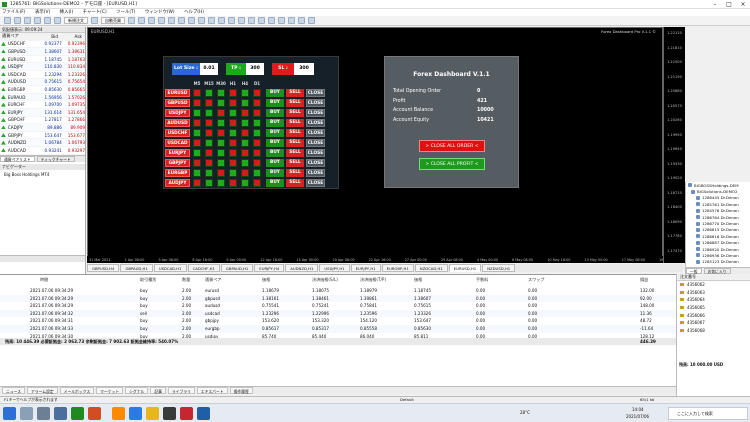 The height and width of the screenshot is (422, 750). Describe the element at coordinates (186, 413) in the screenshot. I see `chrome-icon` at that location.